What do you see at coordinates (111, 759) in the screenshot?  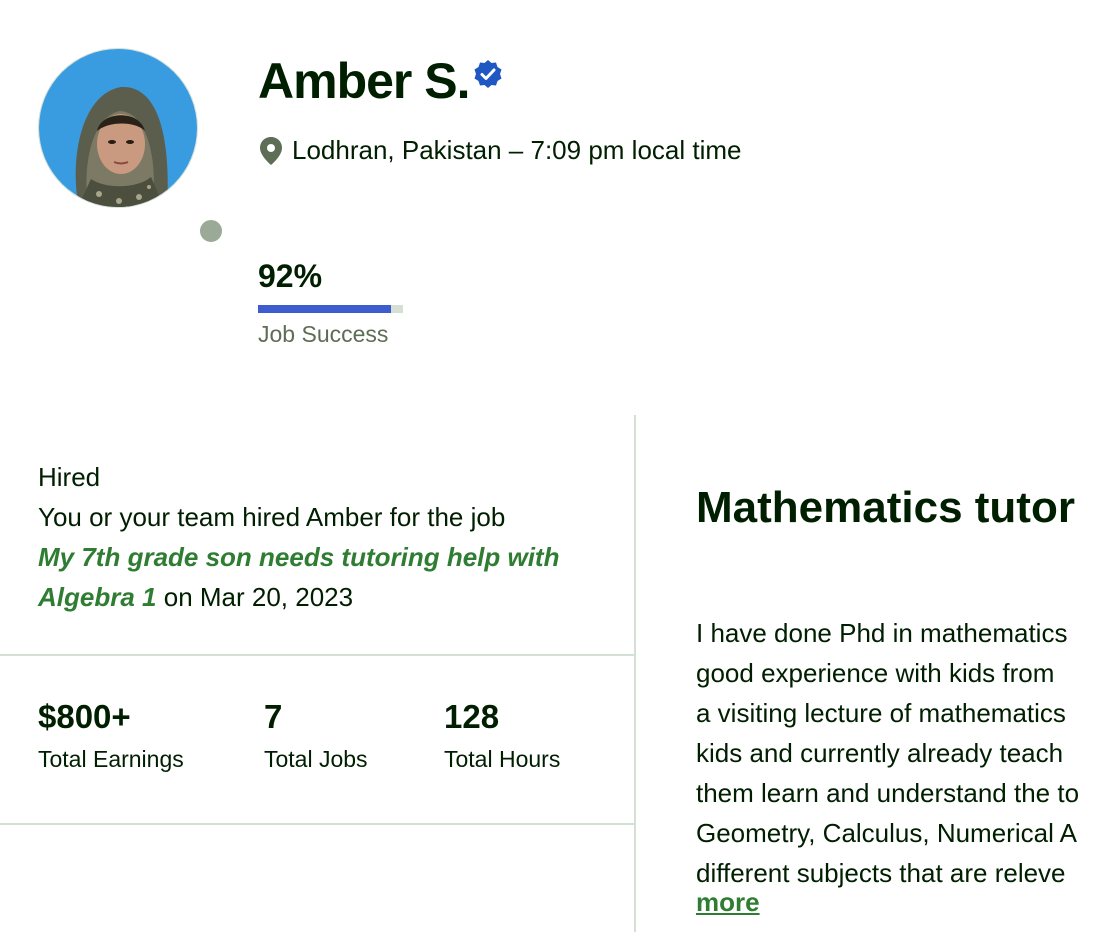 I see `stat-label: Total Earnings` at bounding box center [111, 759].